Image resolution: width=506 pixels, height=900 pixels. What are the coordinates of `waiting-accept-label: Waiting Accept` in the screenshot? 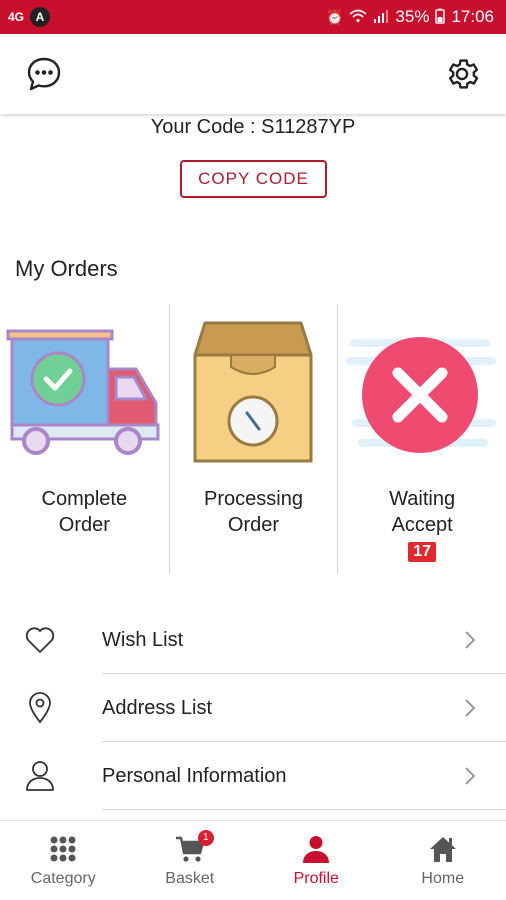 It's located at (422, 512).